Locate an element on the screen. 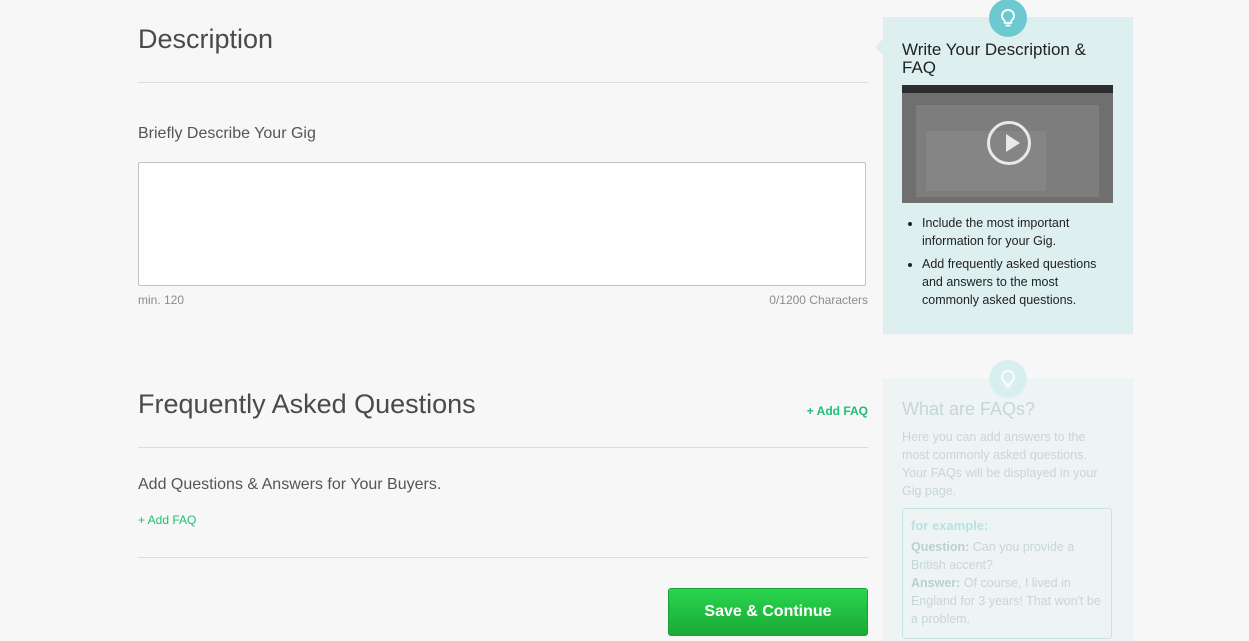 Image resolution: width=1249 pixels, height=641 pixels. description-textarea is located at coordinates (502, 224).